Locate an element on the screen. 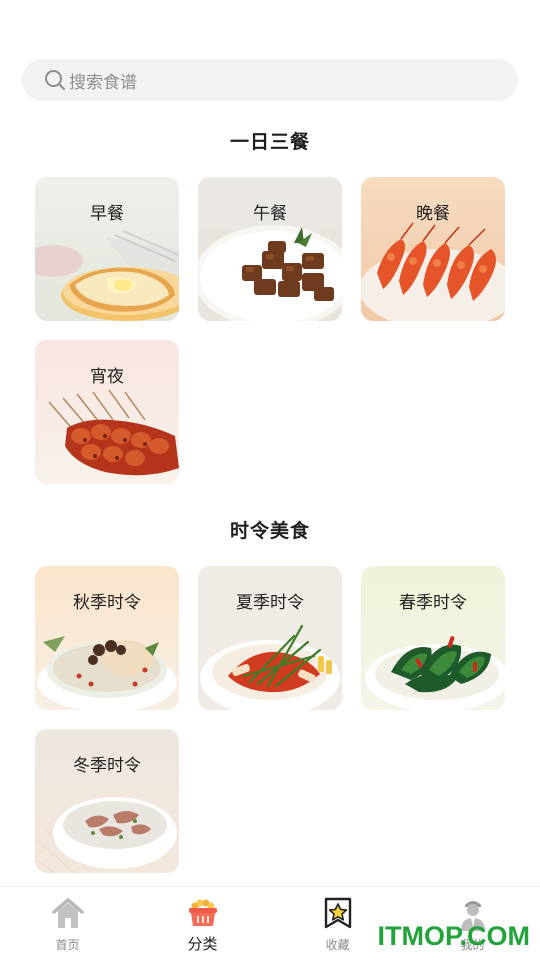 This screenshot has width=540, height=961. card-label: 春季时令 is located at coordinates (433, 603).